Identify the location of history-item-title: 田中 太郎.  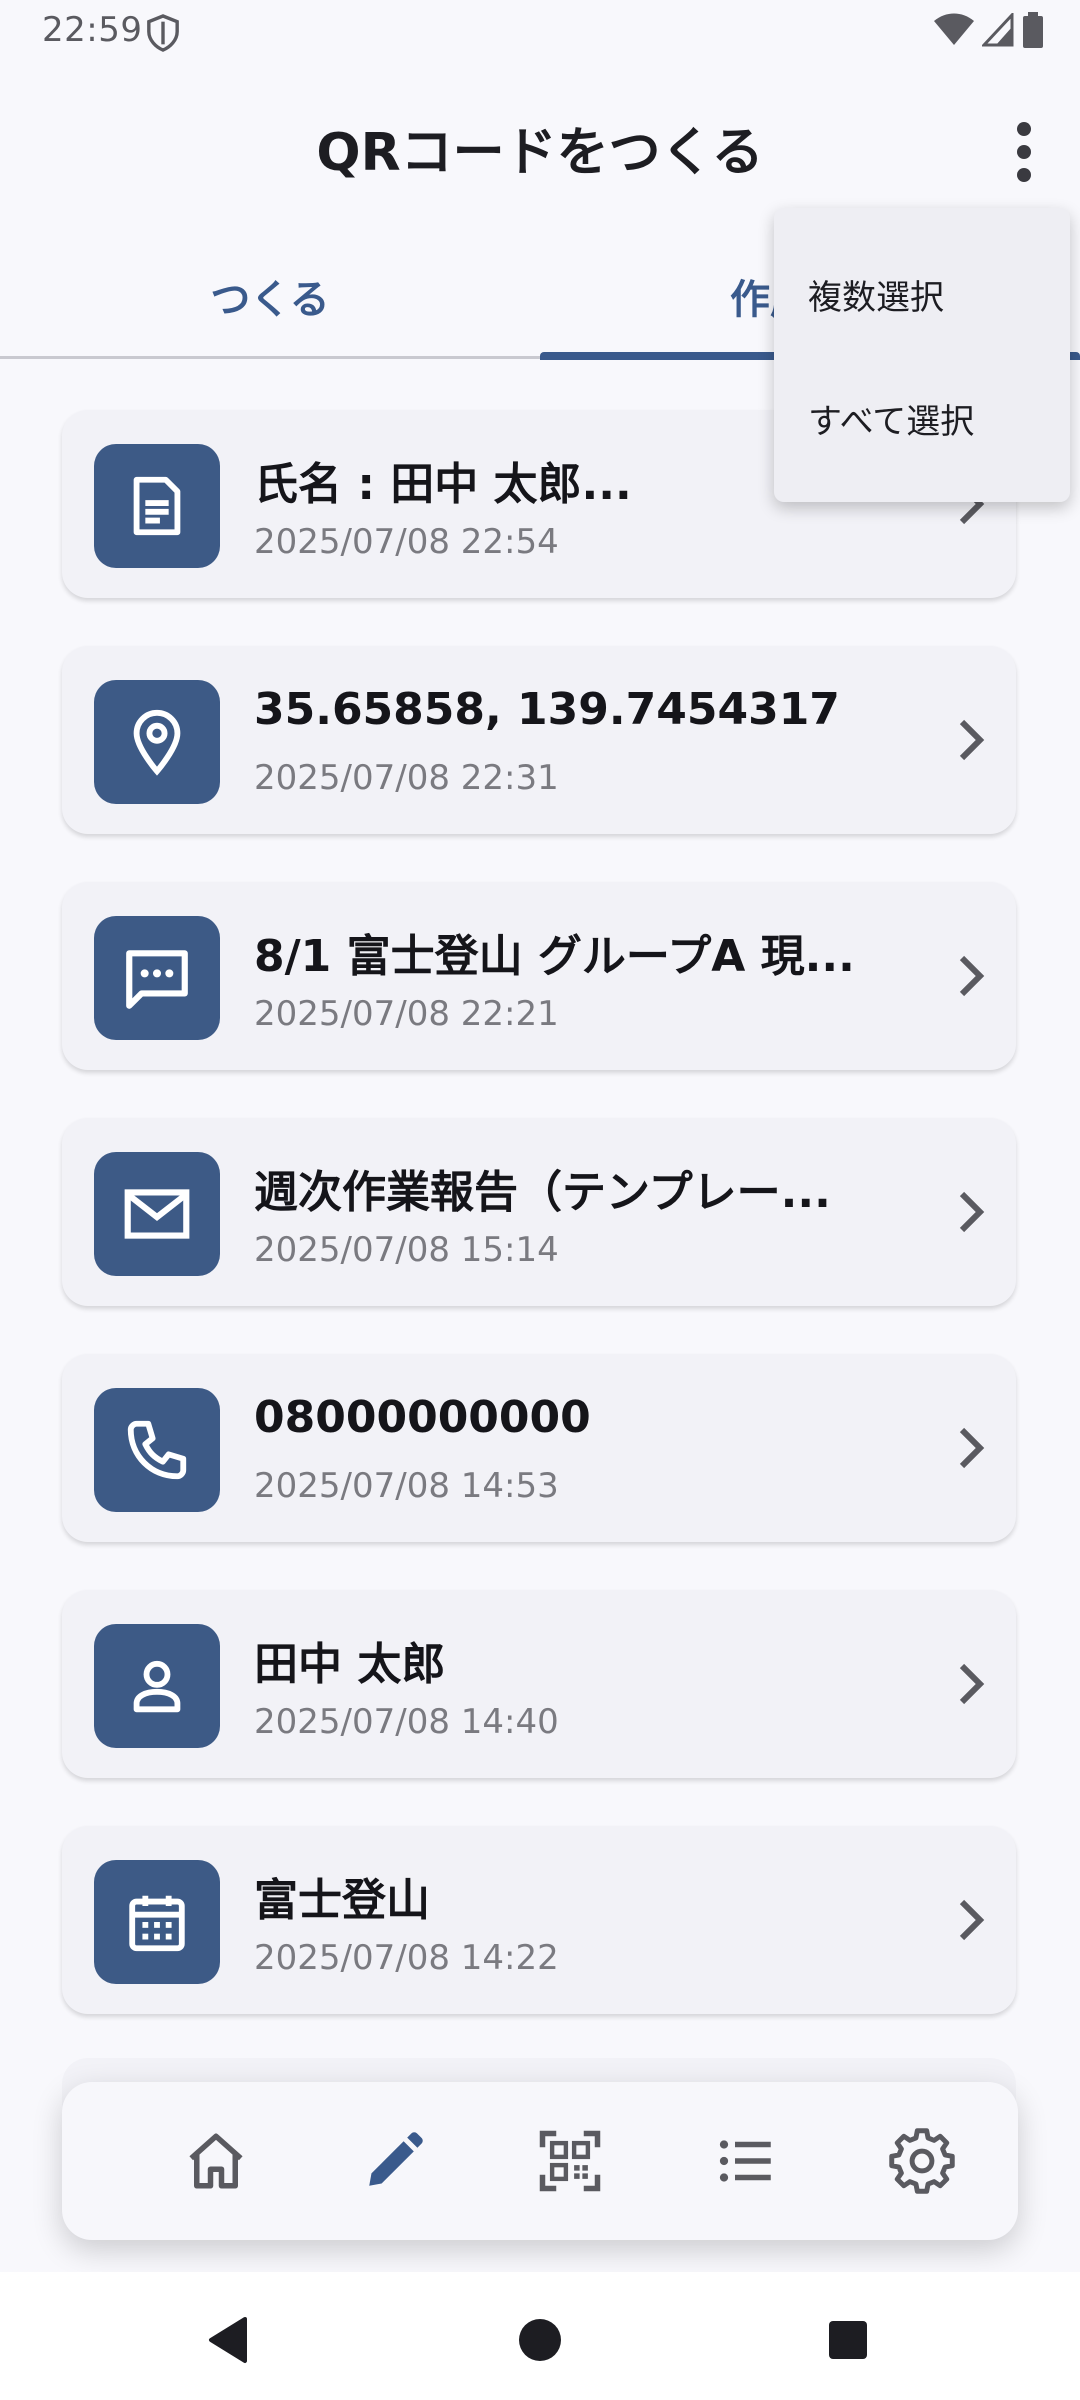
(350, 1664).